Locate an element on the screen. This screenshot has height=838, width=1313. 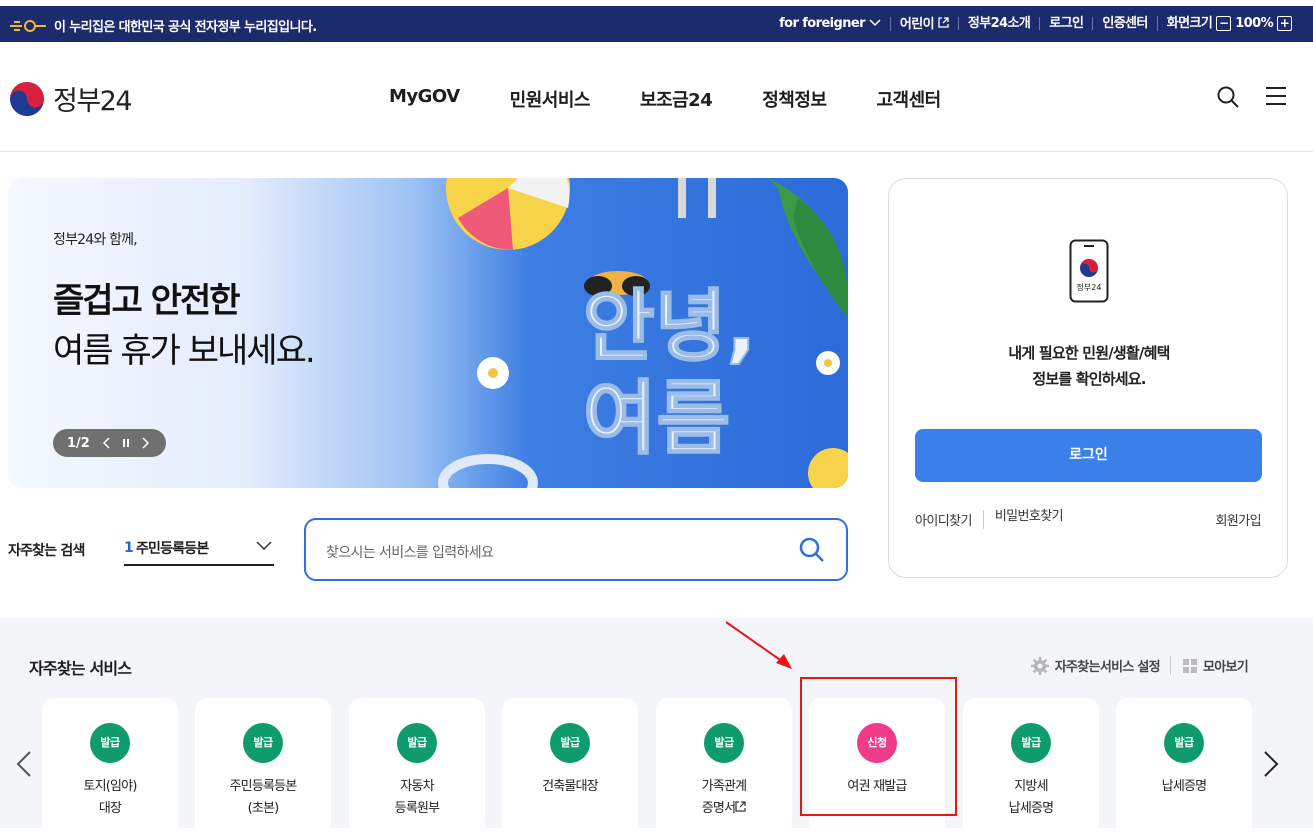
banner-pager: 1/2 is located at coordinates (109, 443).